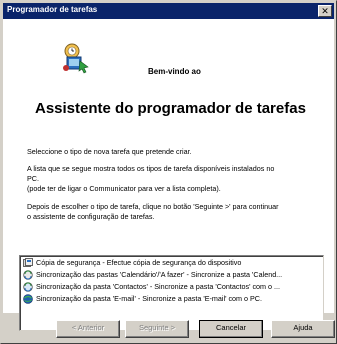  I want to click on description-line-2: PC., so click(33, 178).